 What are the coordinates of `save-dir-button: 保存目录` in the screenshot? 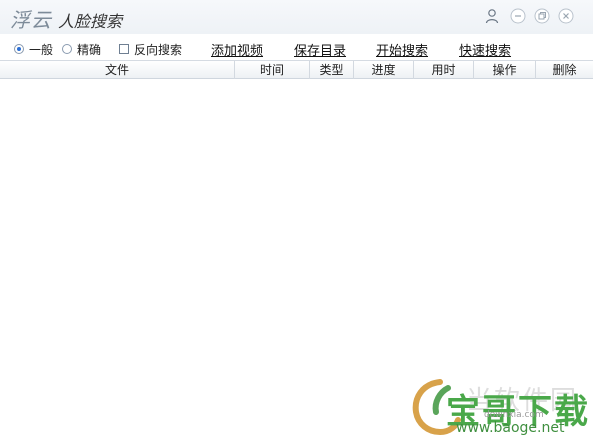 It's located at (320, 49).